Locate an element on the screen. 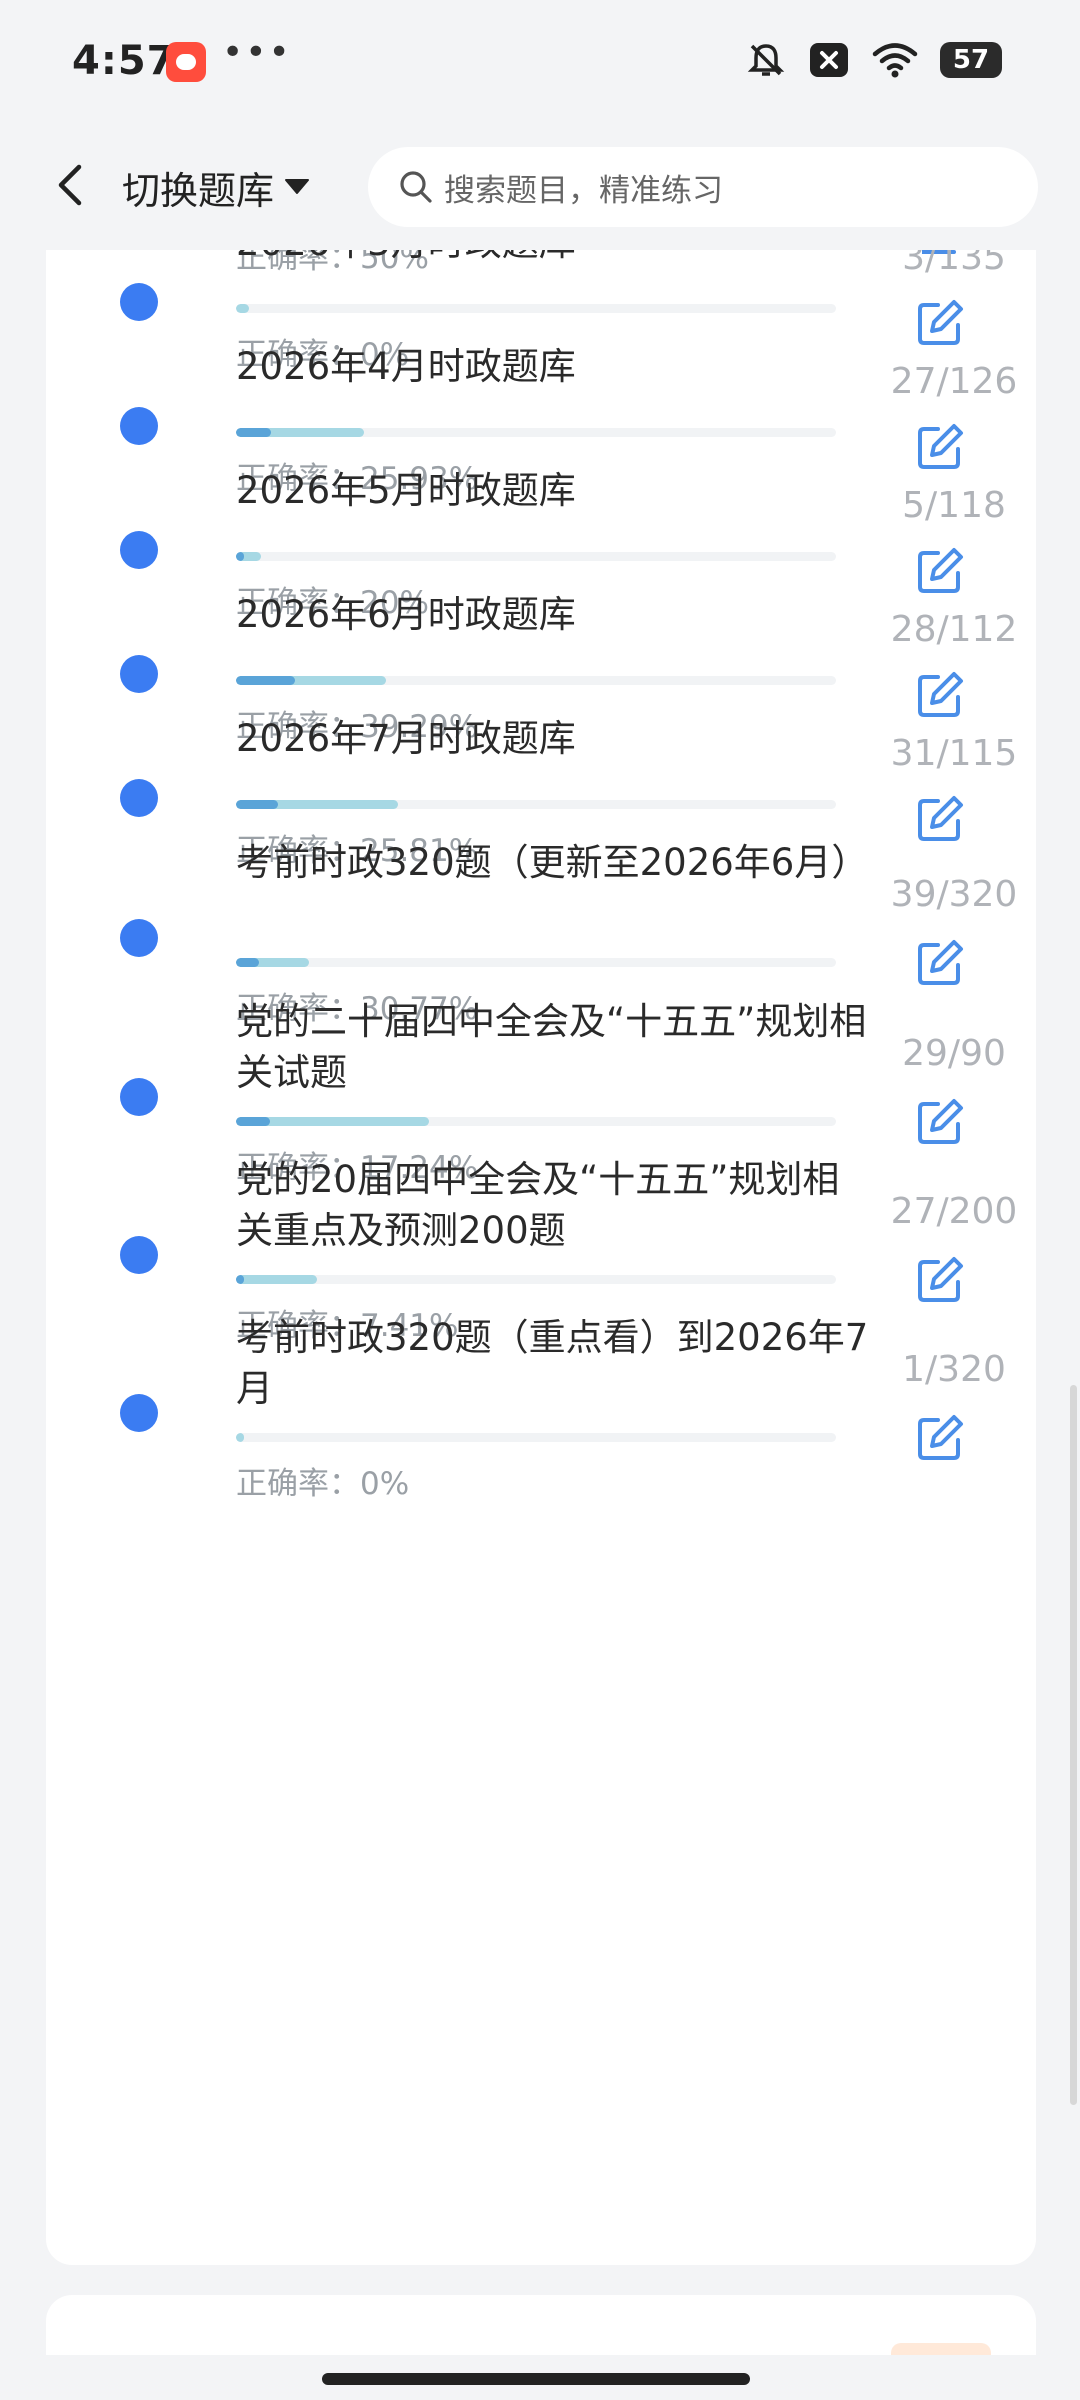  battery-icon: 57 is located at coordinates (971, 60).